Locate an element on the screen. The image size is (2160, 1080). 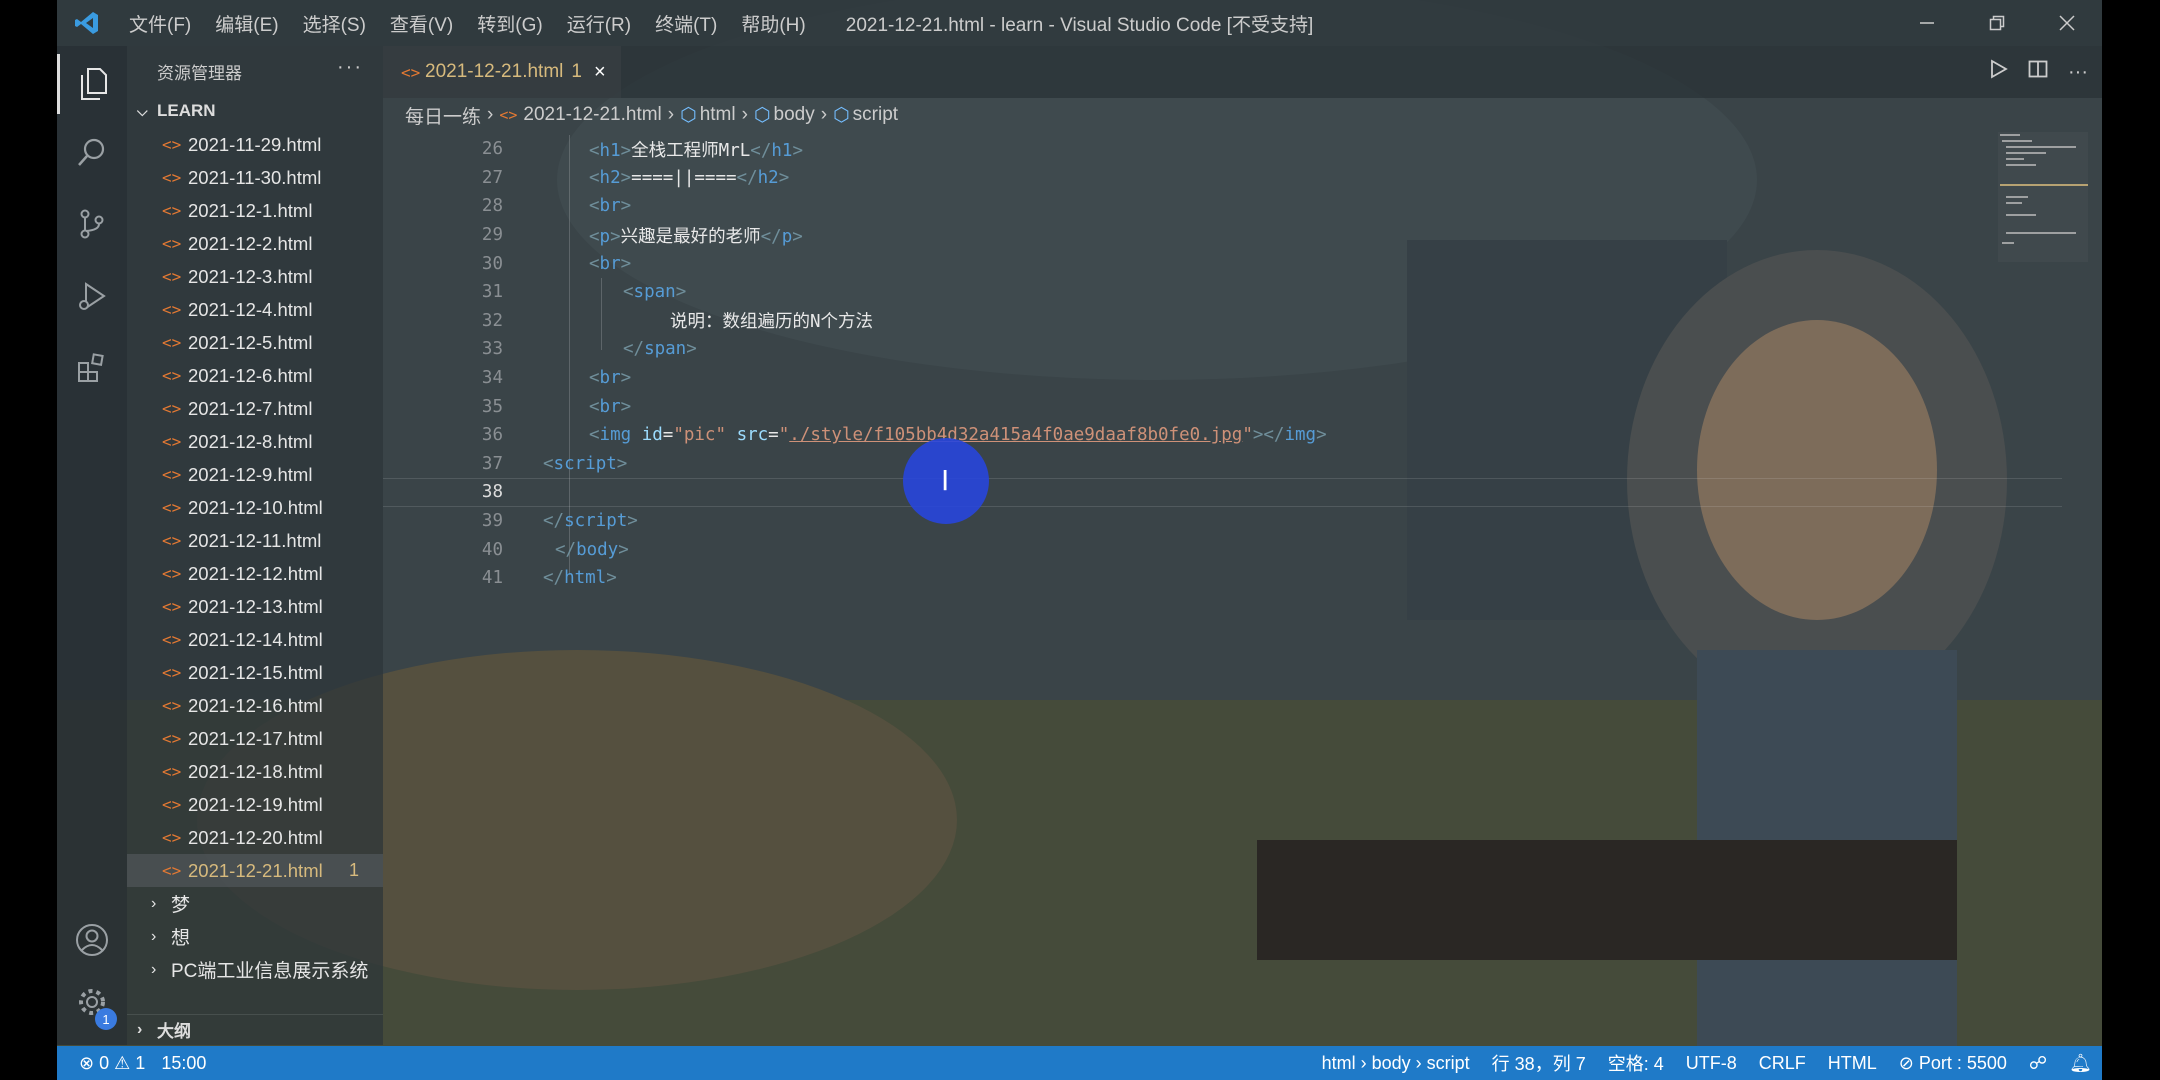
menu-go: 转到(G) is located at coordinates (509, 23).